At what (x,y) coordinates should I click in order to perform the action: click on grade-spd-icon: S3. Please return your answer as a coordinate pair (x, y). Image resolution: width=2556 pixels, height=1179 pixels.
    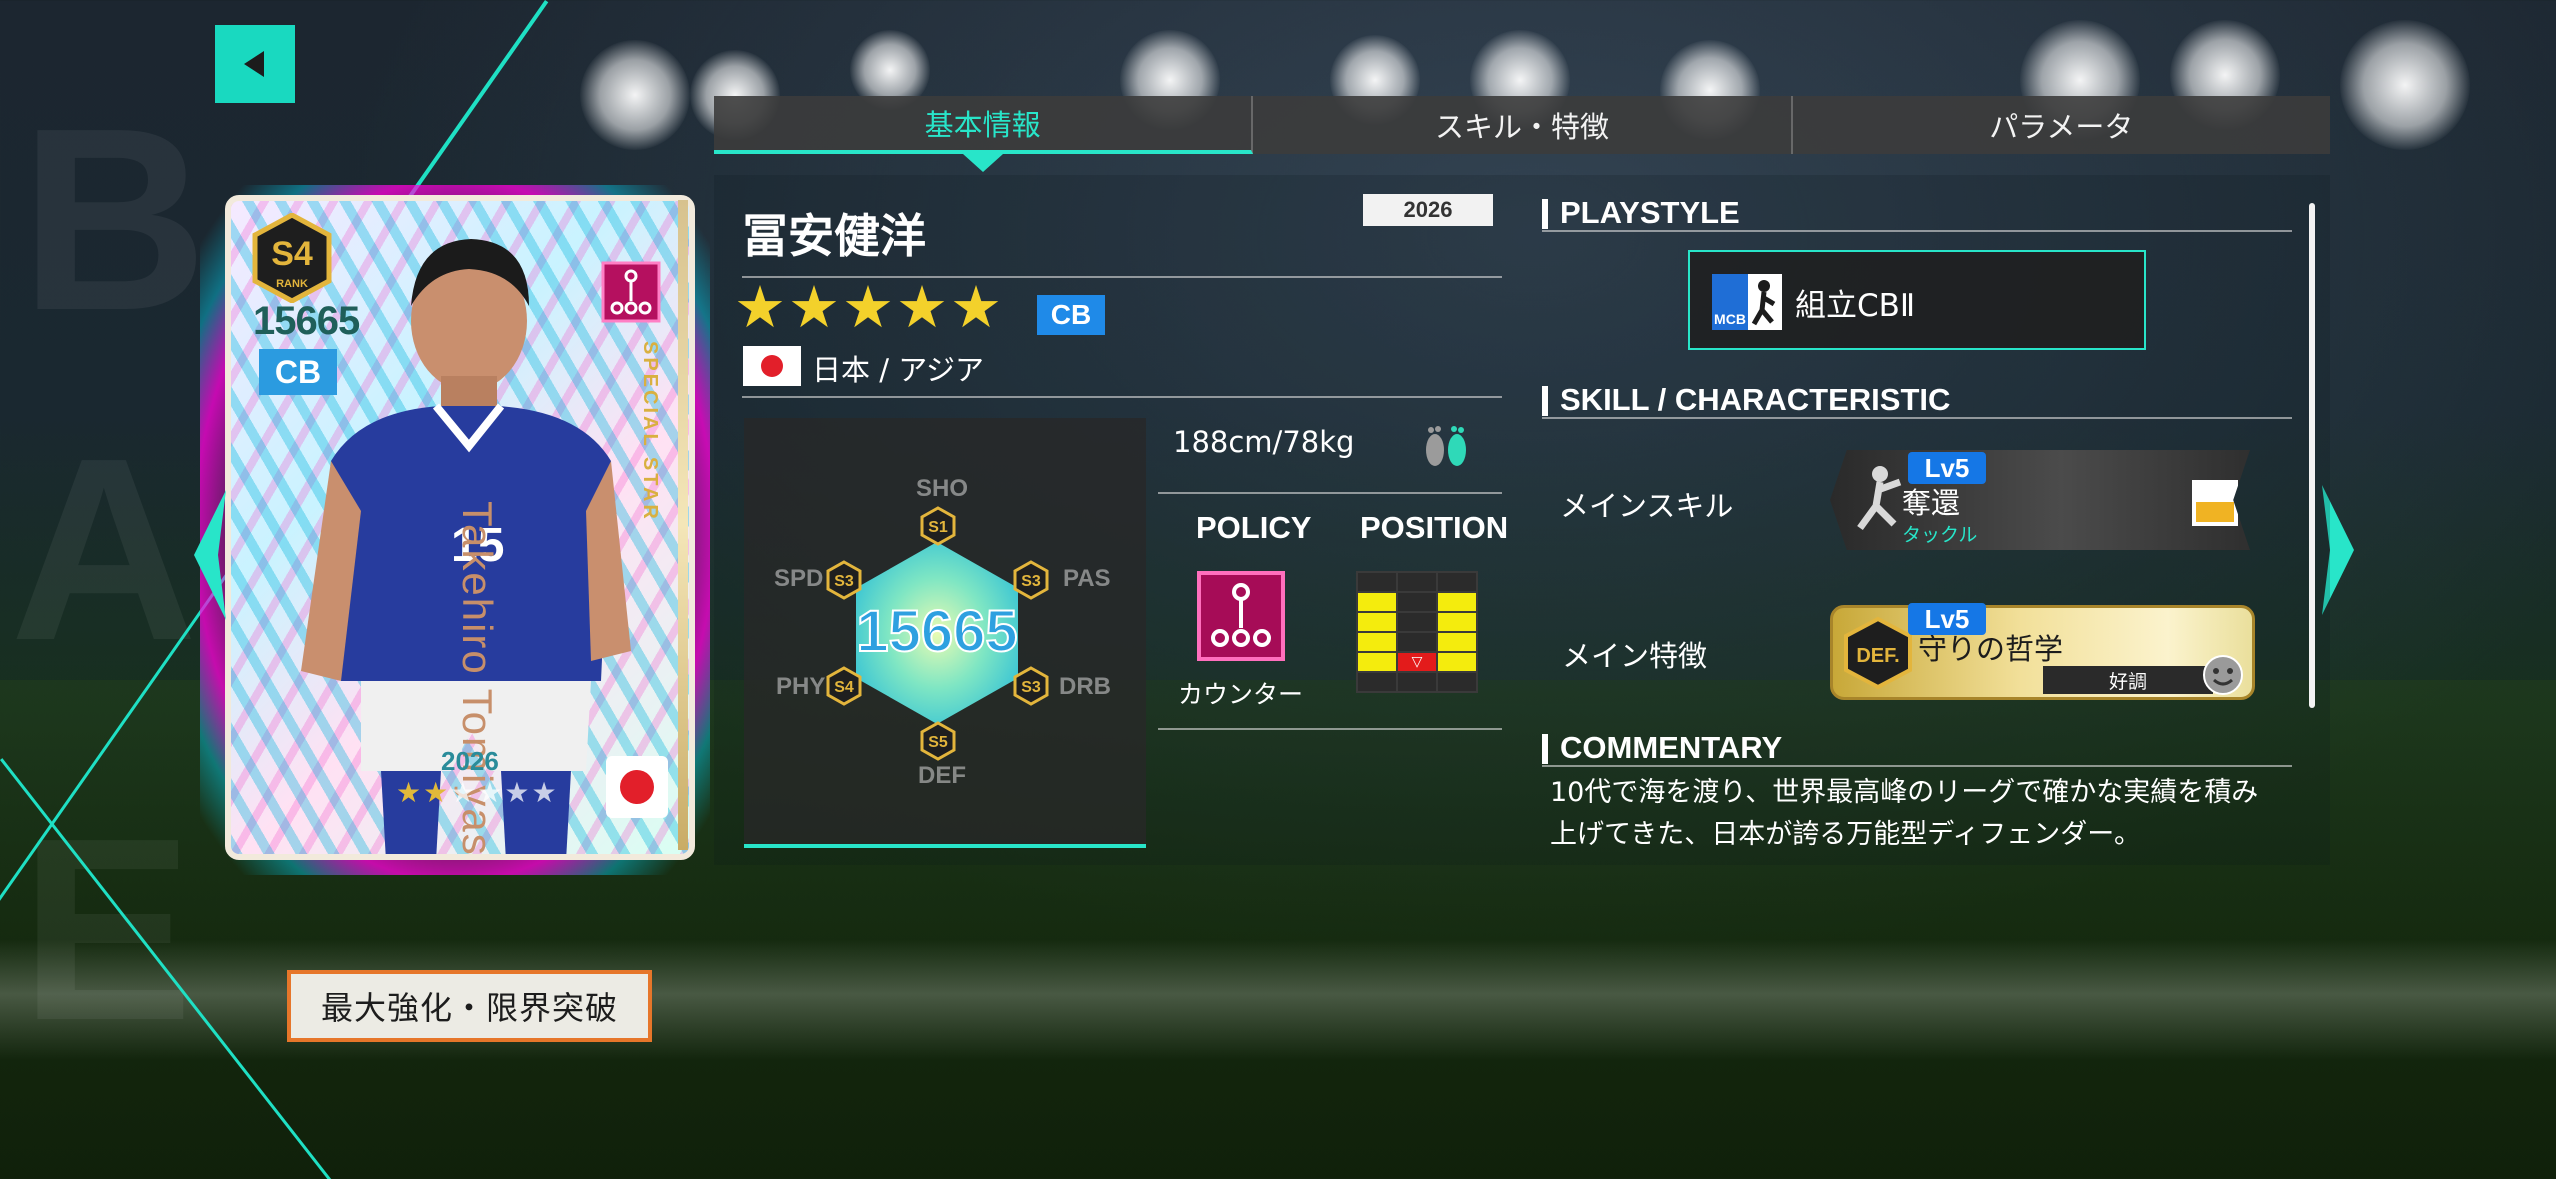
    Looking at the image, I should click on (844, 580).